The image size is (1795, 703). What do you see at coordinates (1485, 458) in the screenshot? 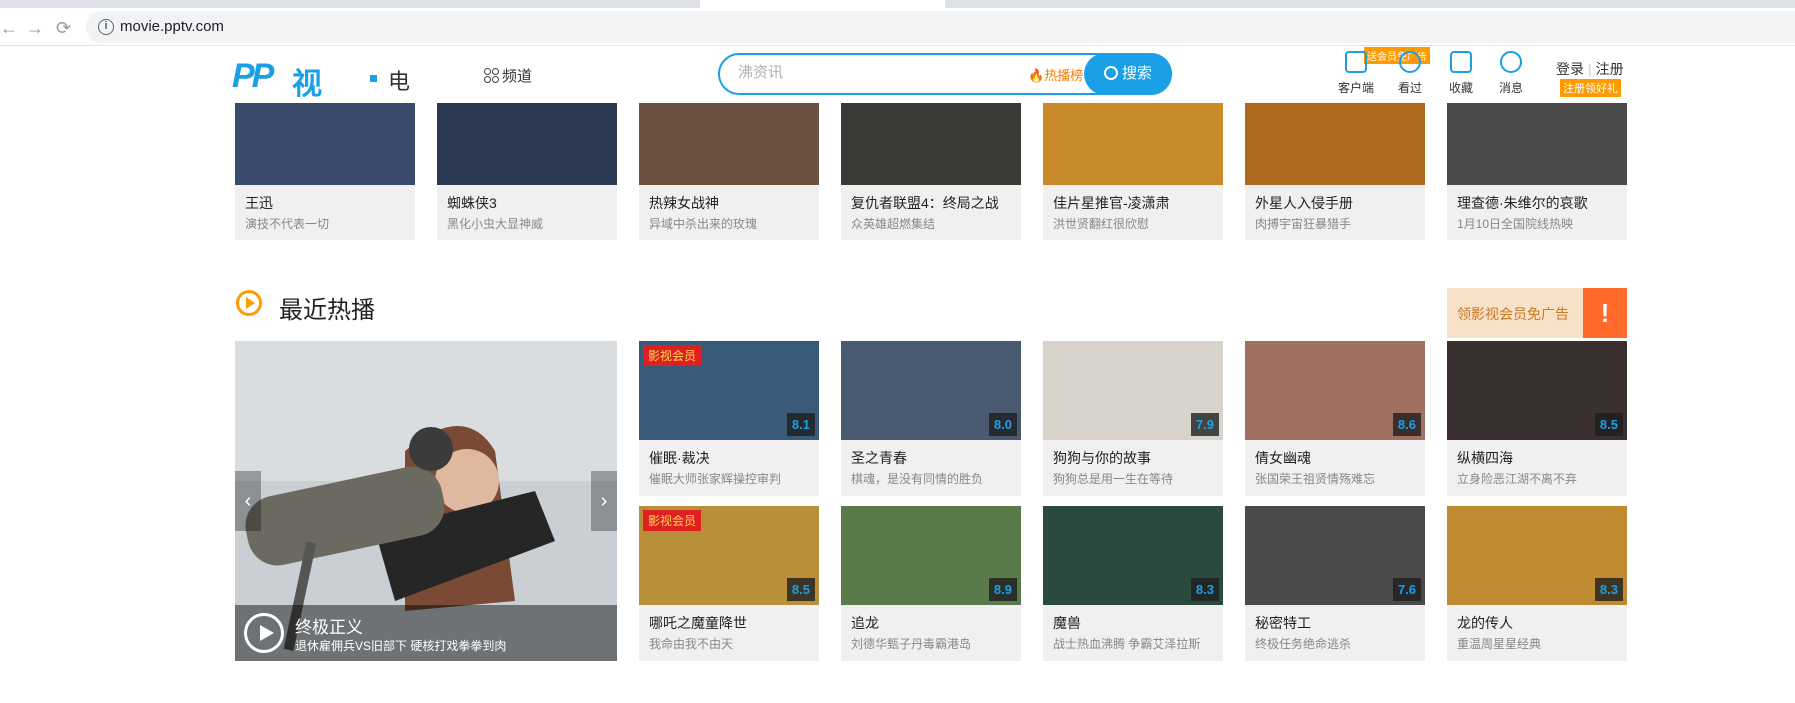
I see `card-title: 纵横四海` at bounding box center [1485, 458].